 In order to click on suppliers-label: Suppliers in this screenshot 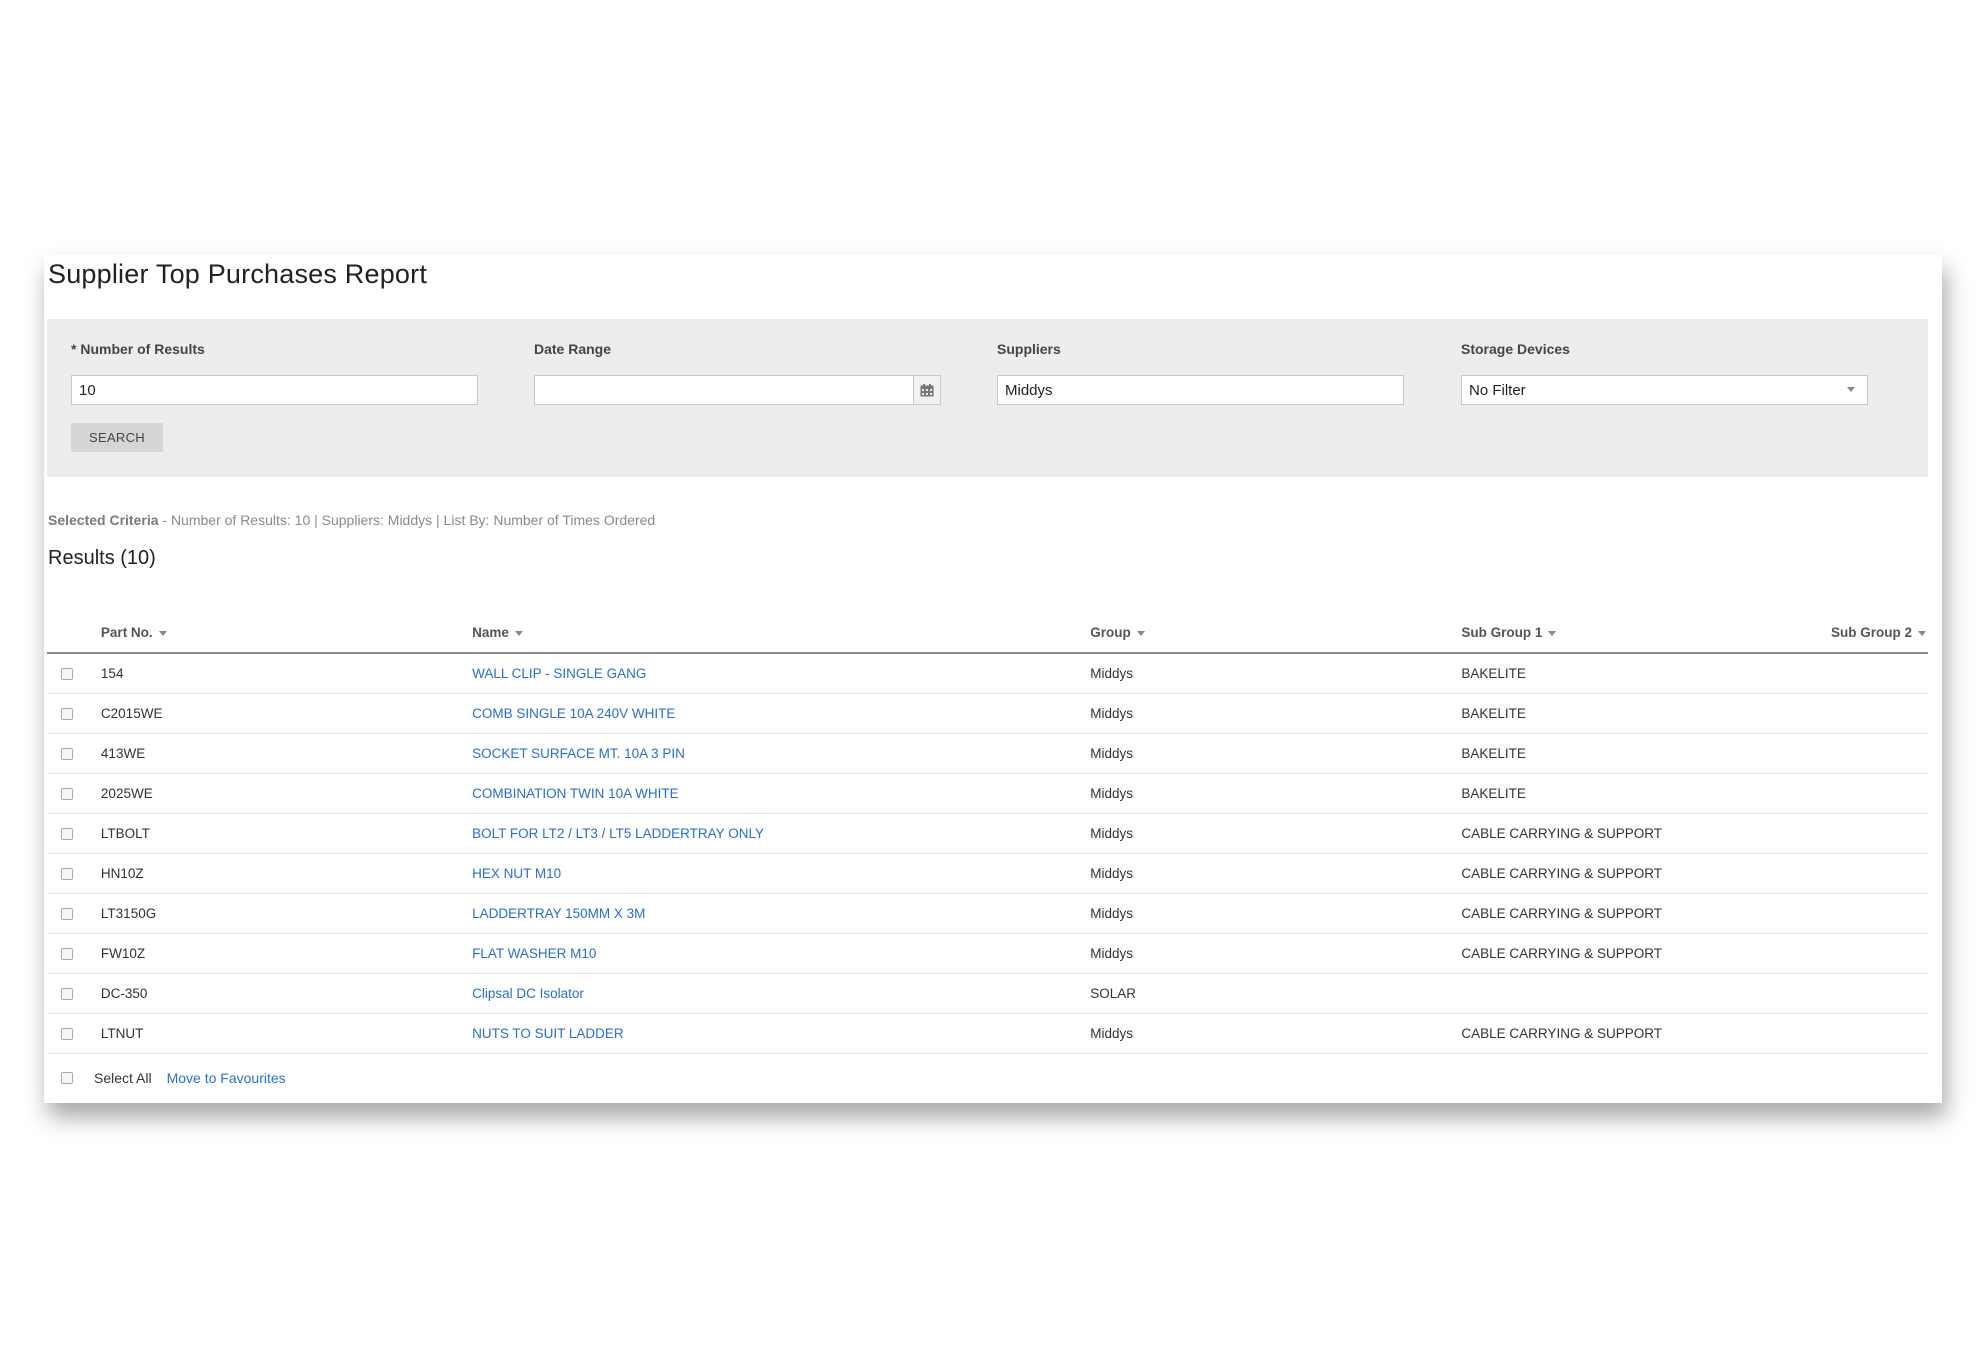, I will do `click(1029, 349)`.